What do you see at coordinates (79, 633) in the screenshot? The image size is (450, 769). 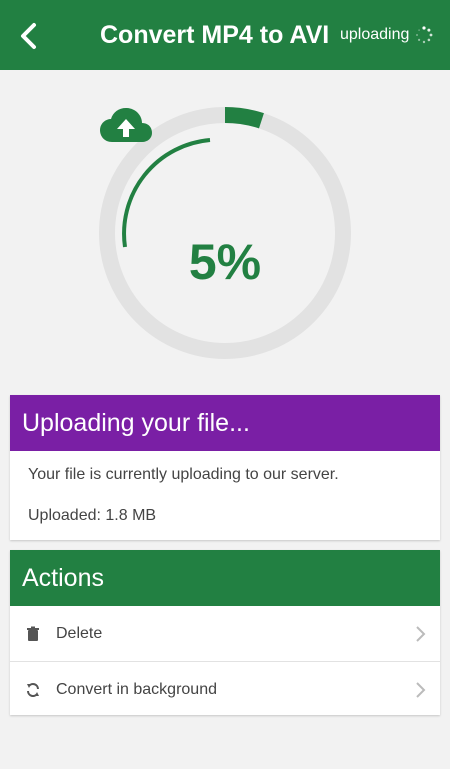 I see `delete-label: Delete` at bounding box center [79, 633].